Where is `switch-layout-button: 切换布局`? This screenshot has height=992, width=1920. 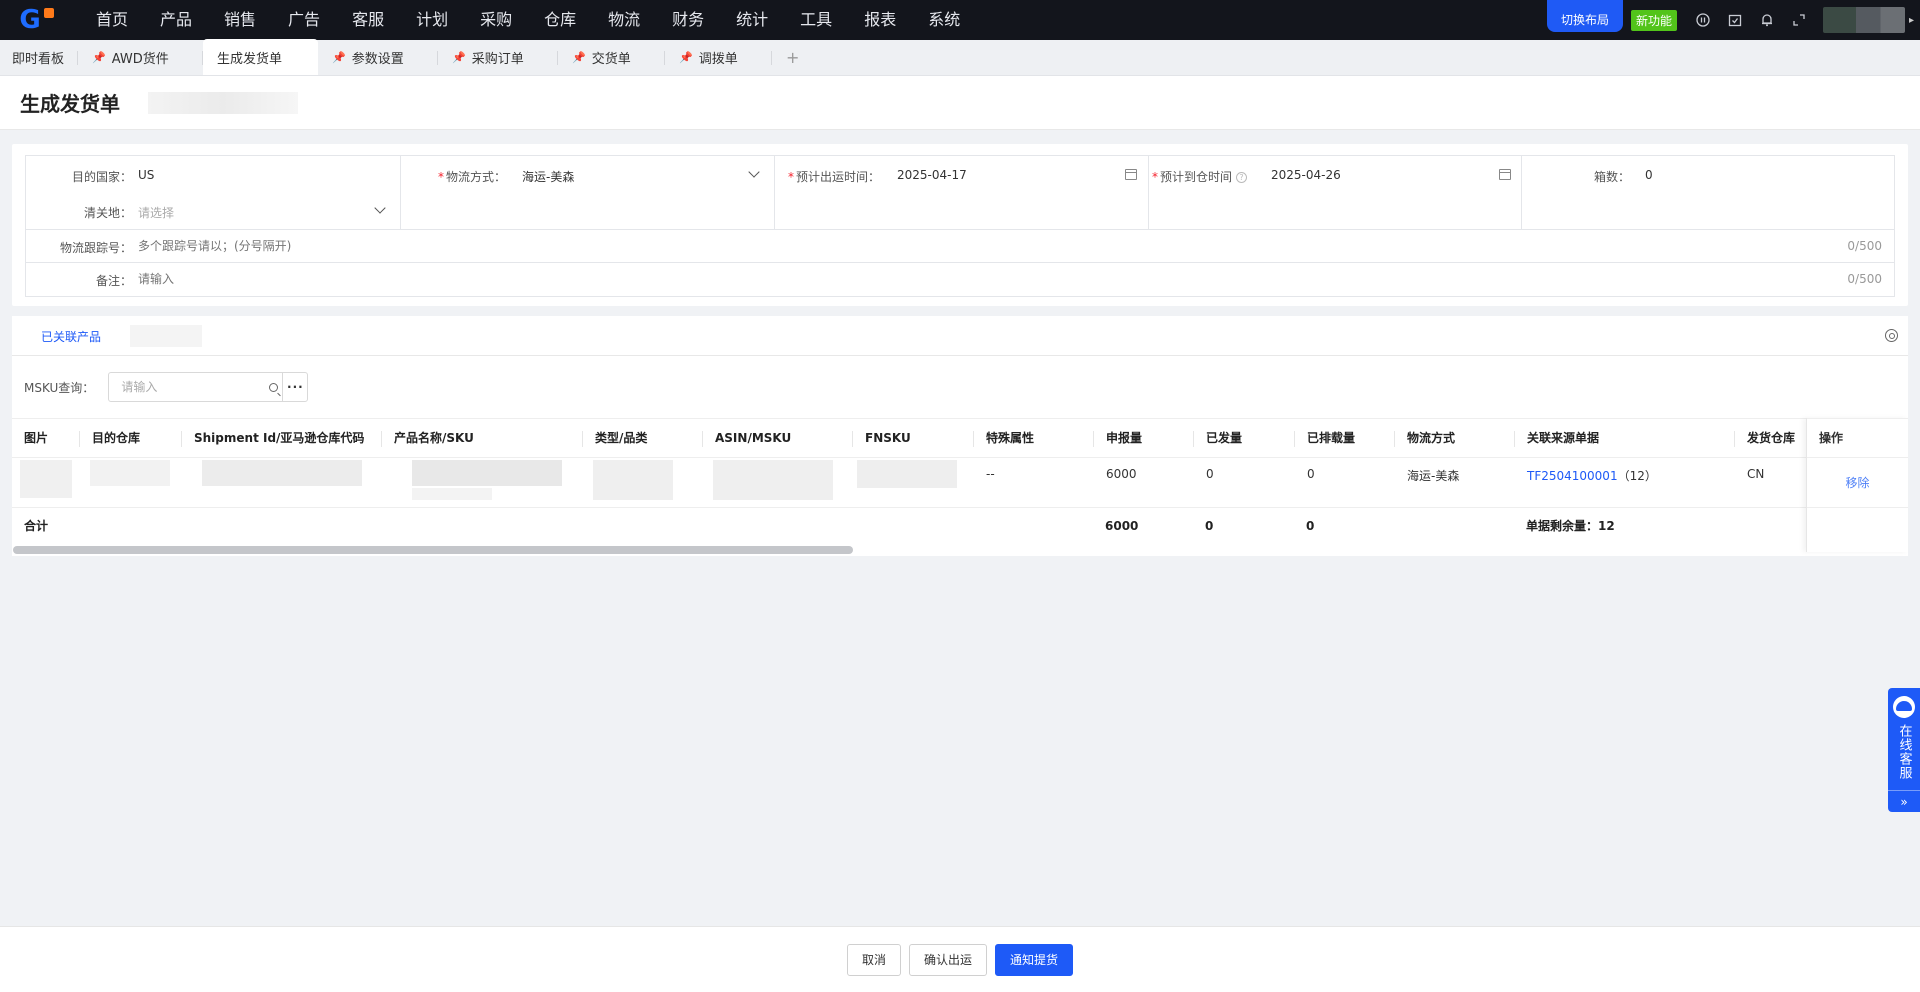 switch-layout-button: 切换布局 is located at coordinates (1584, 16).